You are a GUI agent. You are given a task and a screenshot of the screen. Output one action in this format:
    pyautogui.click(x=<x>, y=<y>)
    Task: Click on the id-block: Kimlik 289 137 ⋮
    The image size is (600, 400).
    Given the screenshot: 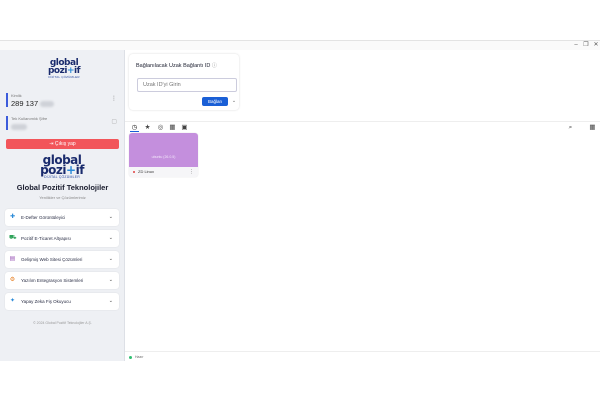 What is the action you would take?
    pyautogui.click(x=62, y=100)
    